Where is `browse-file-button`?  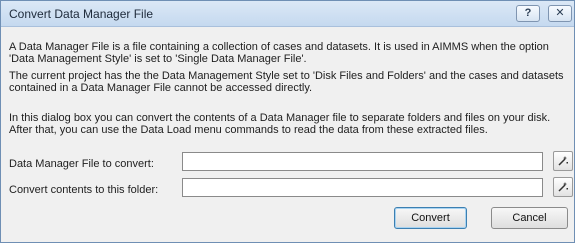
browse-file-button is located at coordinates (563, 161).